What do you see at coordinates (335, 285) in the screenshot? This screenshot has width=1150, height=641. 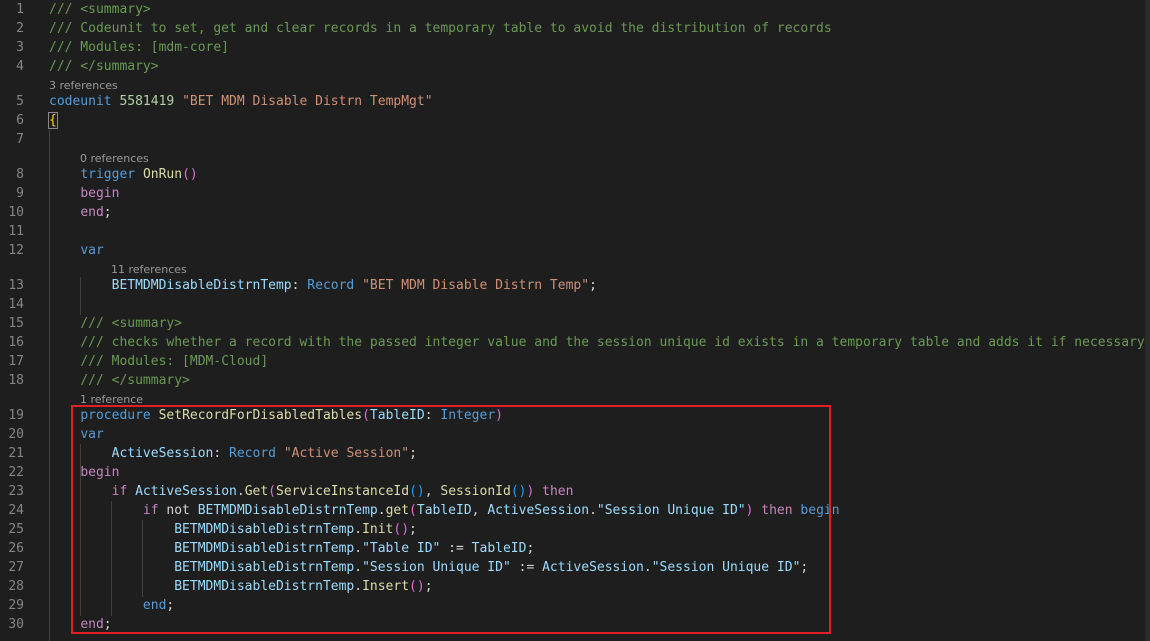 I see `code-token: Record` at bounding box center [335, 285].